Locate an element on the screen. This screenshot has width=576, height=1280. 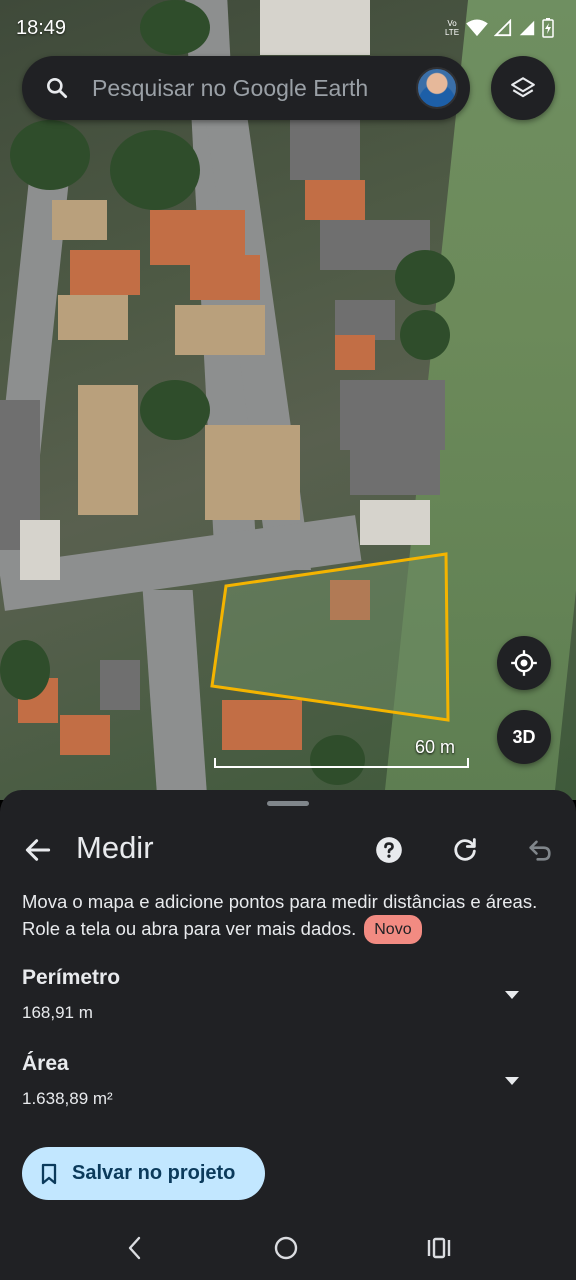
search-bar: Pesquisar no Google Earth is located at coordinates (246, 88).